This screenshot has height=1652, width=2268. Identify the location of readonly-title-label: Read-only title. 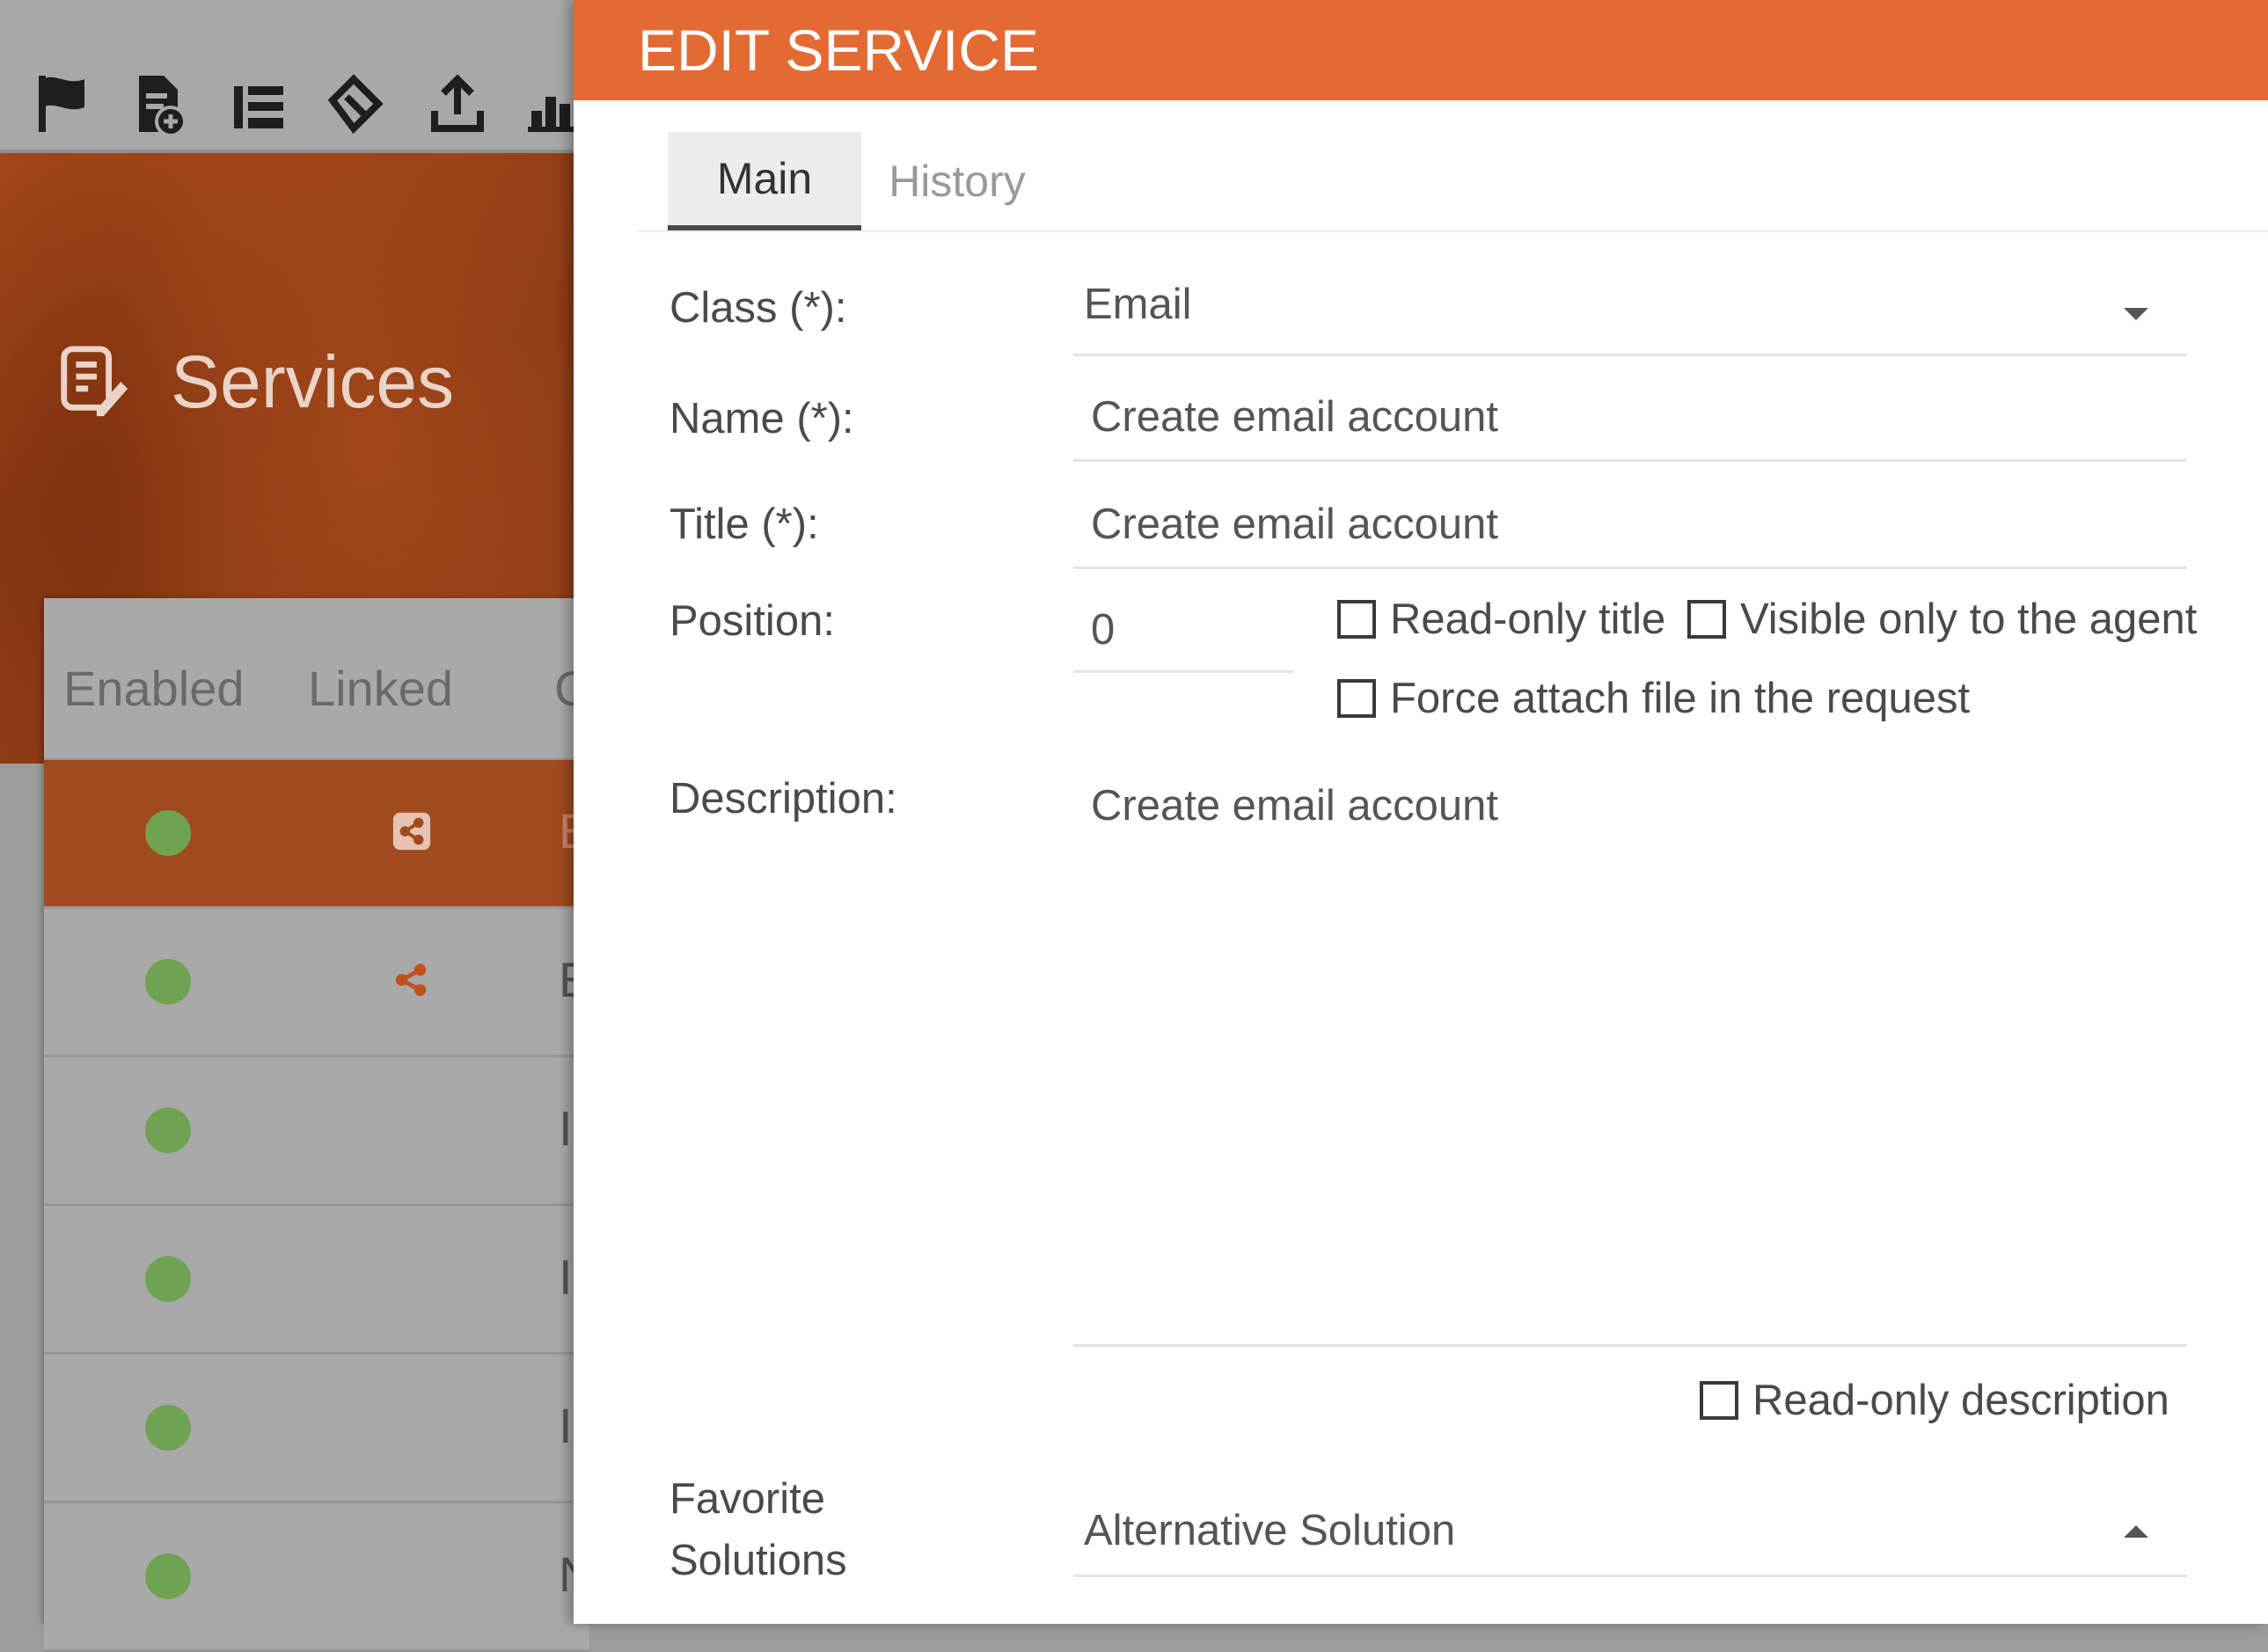
(1528, 619).